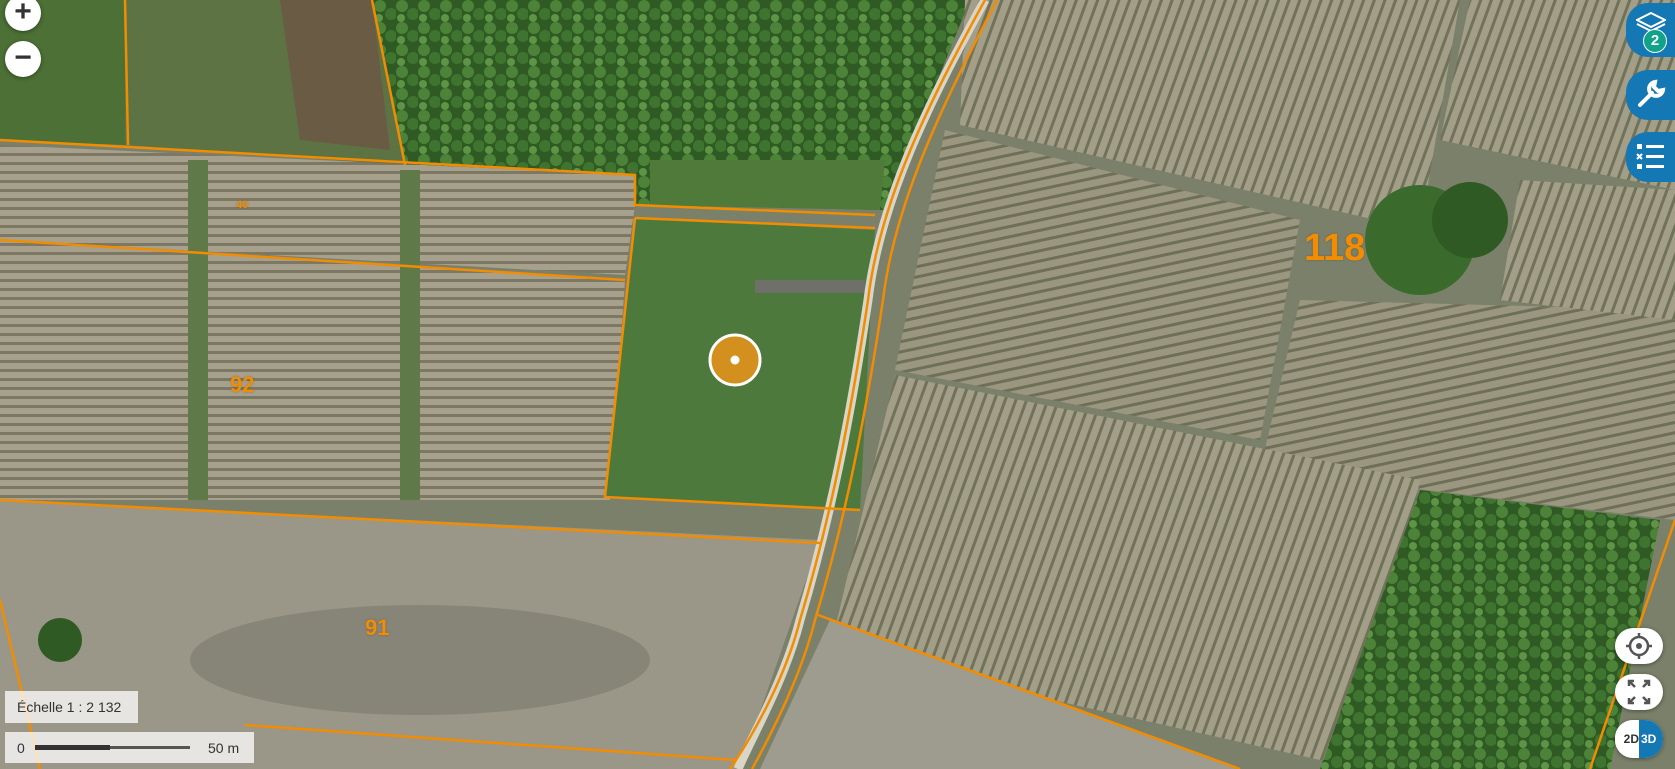  What do you see at coordinates (735, 360) in the screenshot?
I see `location-marker-center` at bounding box center [735, 360].